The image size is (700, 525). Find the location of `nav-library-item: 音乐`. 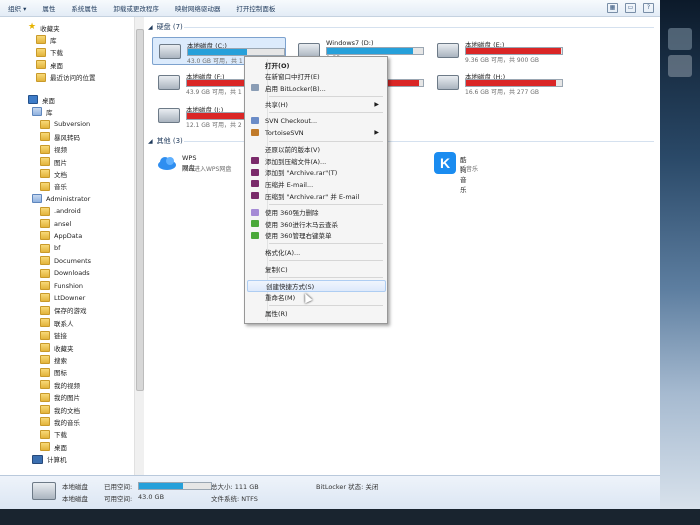

nav-library-item: 音乐 is located at coordinates (53, 186).